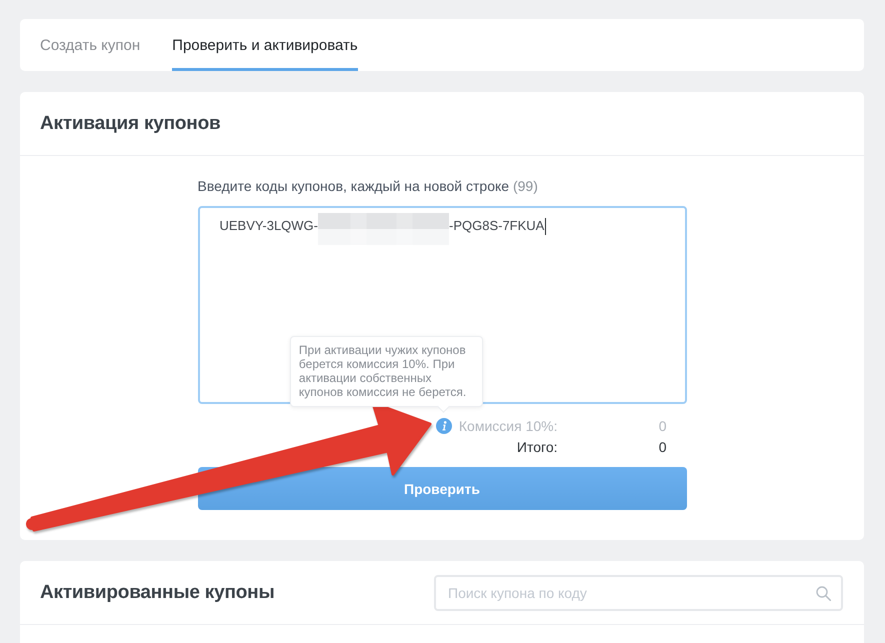 Image resolution: width=885 pixels, height=643 pixels. I want to click on tooltip: При активации чужих купонов берется комиссия 10%. При активации собственных купонов комиссия не берется., so click(386, 375).